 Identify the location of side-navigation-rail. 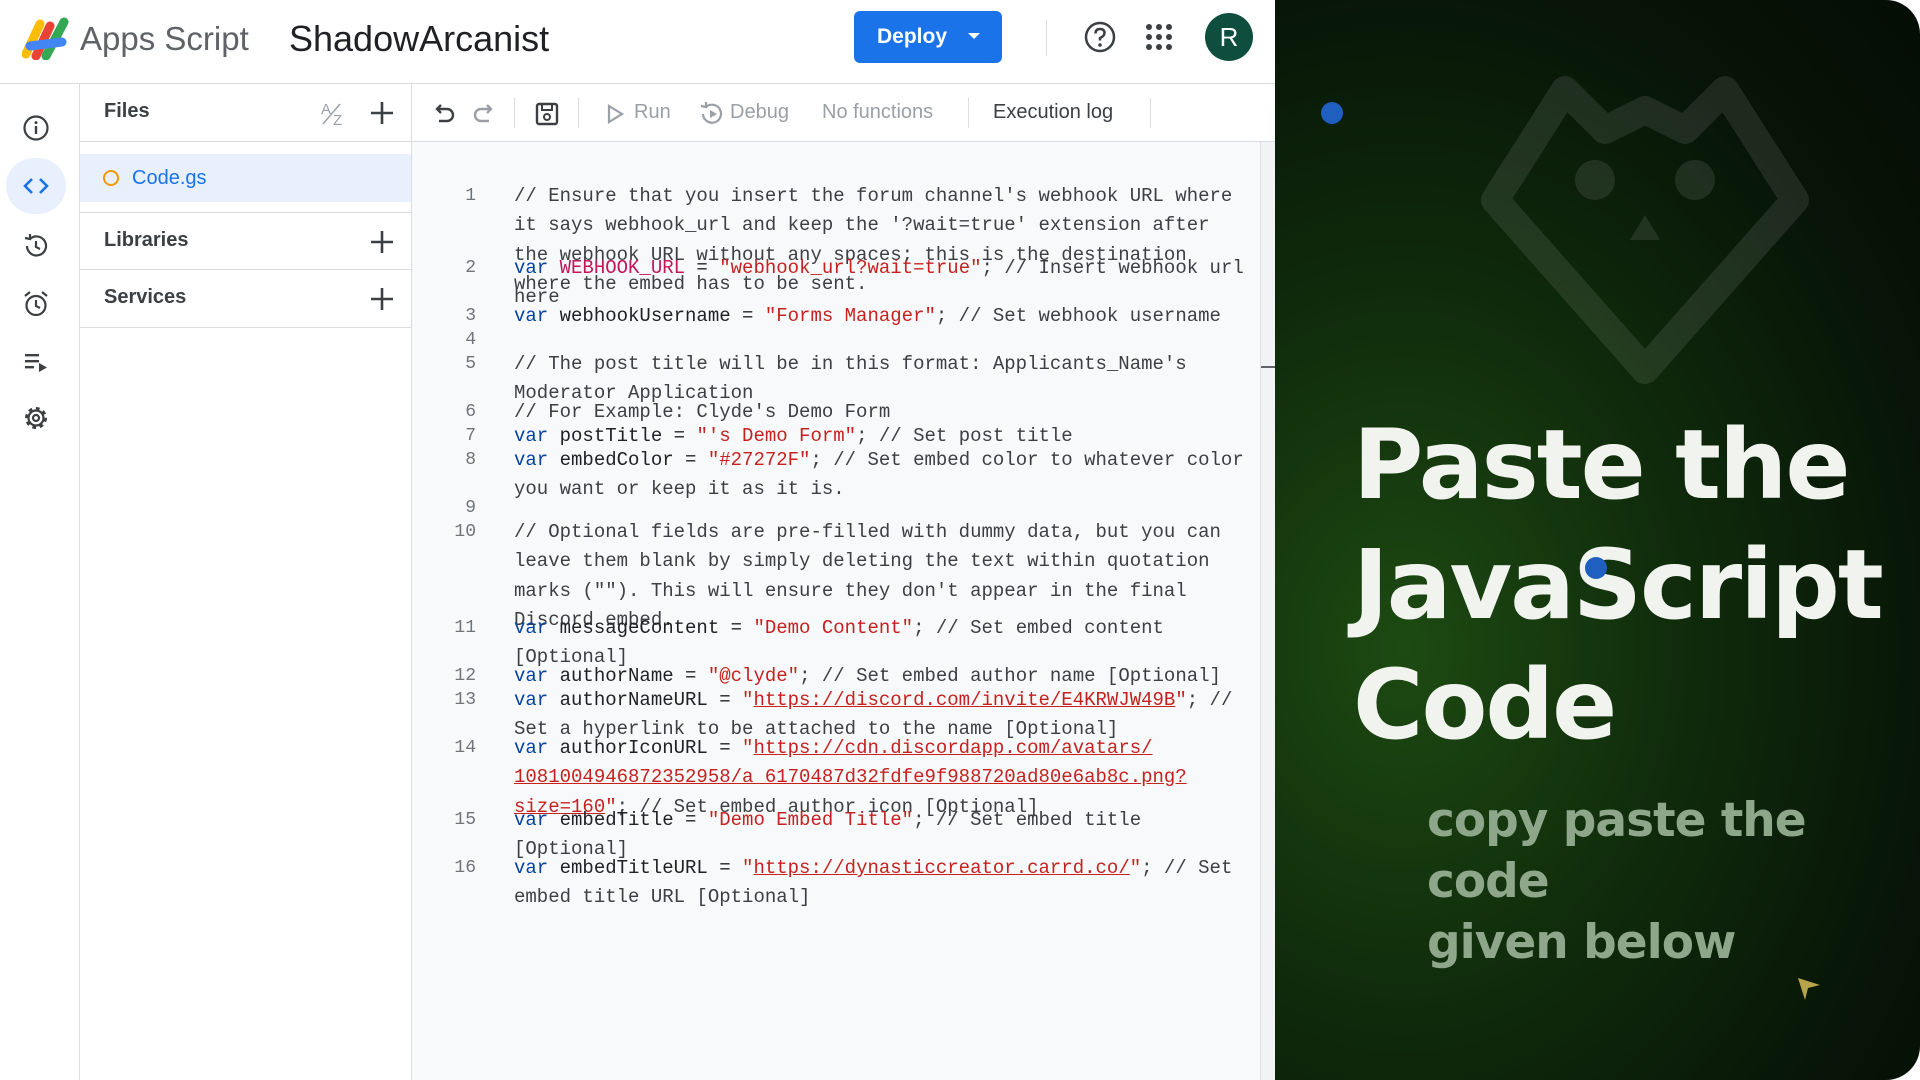
(40, 582).